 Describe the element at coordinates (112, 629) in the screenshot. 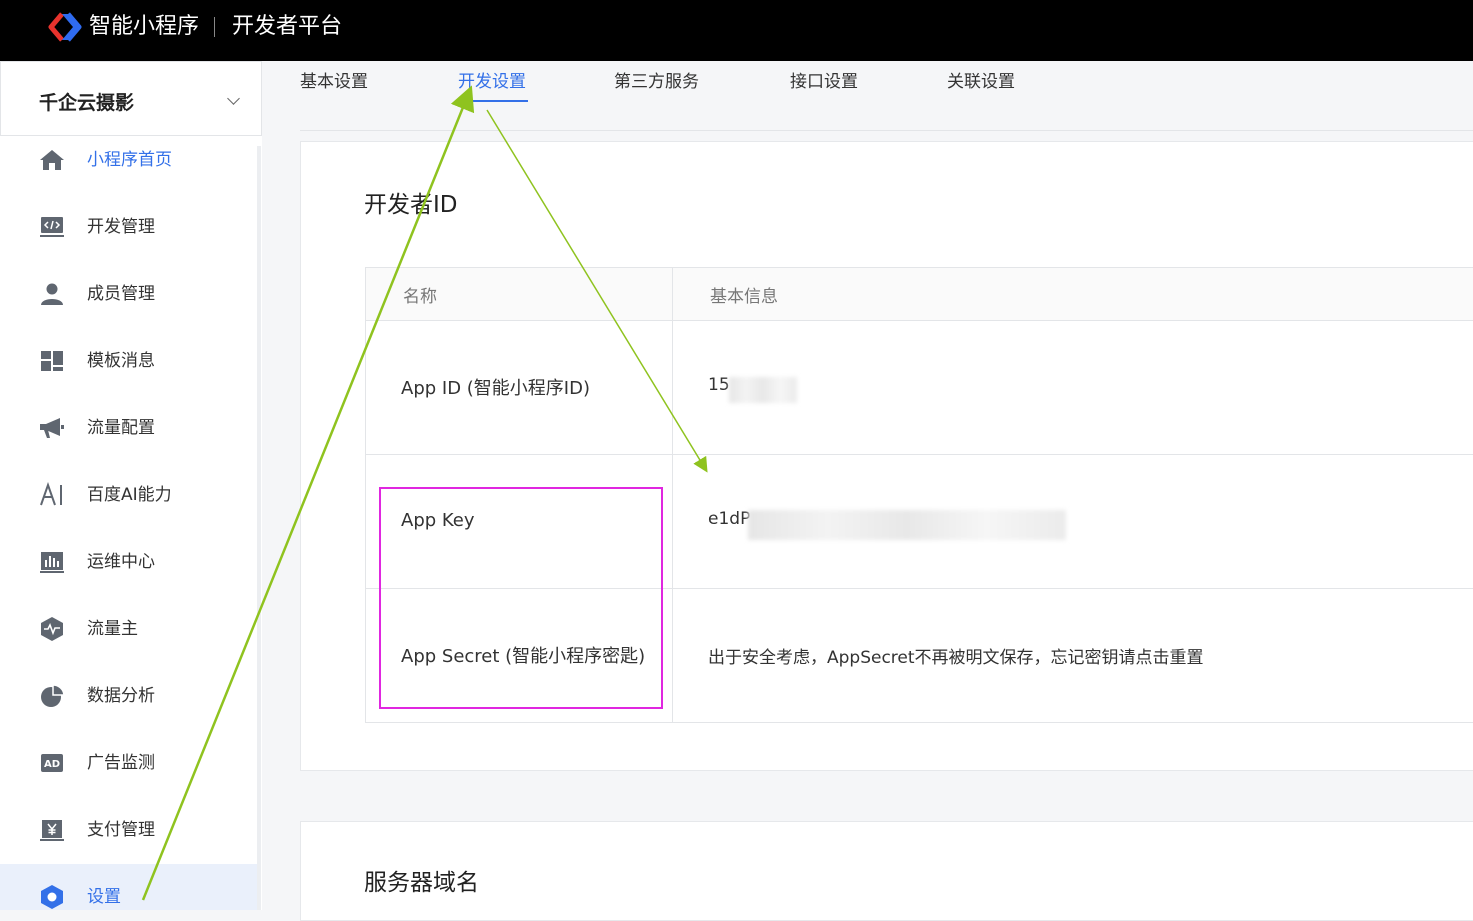

I see `sidebar-item-label: 流量主` at that location.